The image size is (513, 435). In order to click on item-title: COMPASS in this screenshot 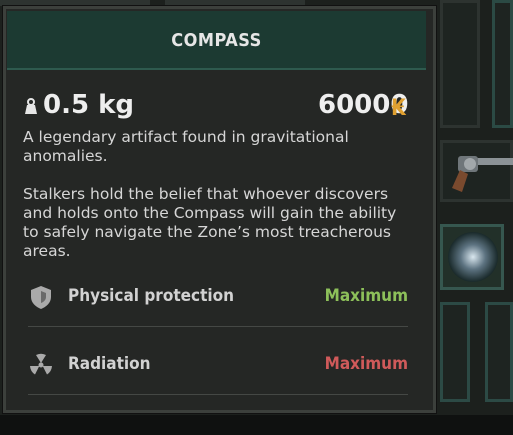, I will do `click(216, 40)`.